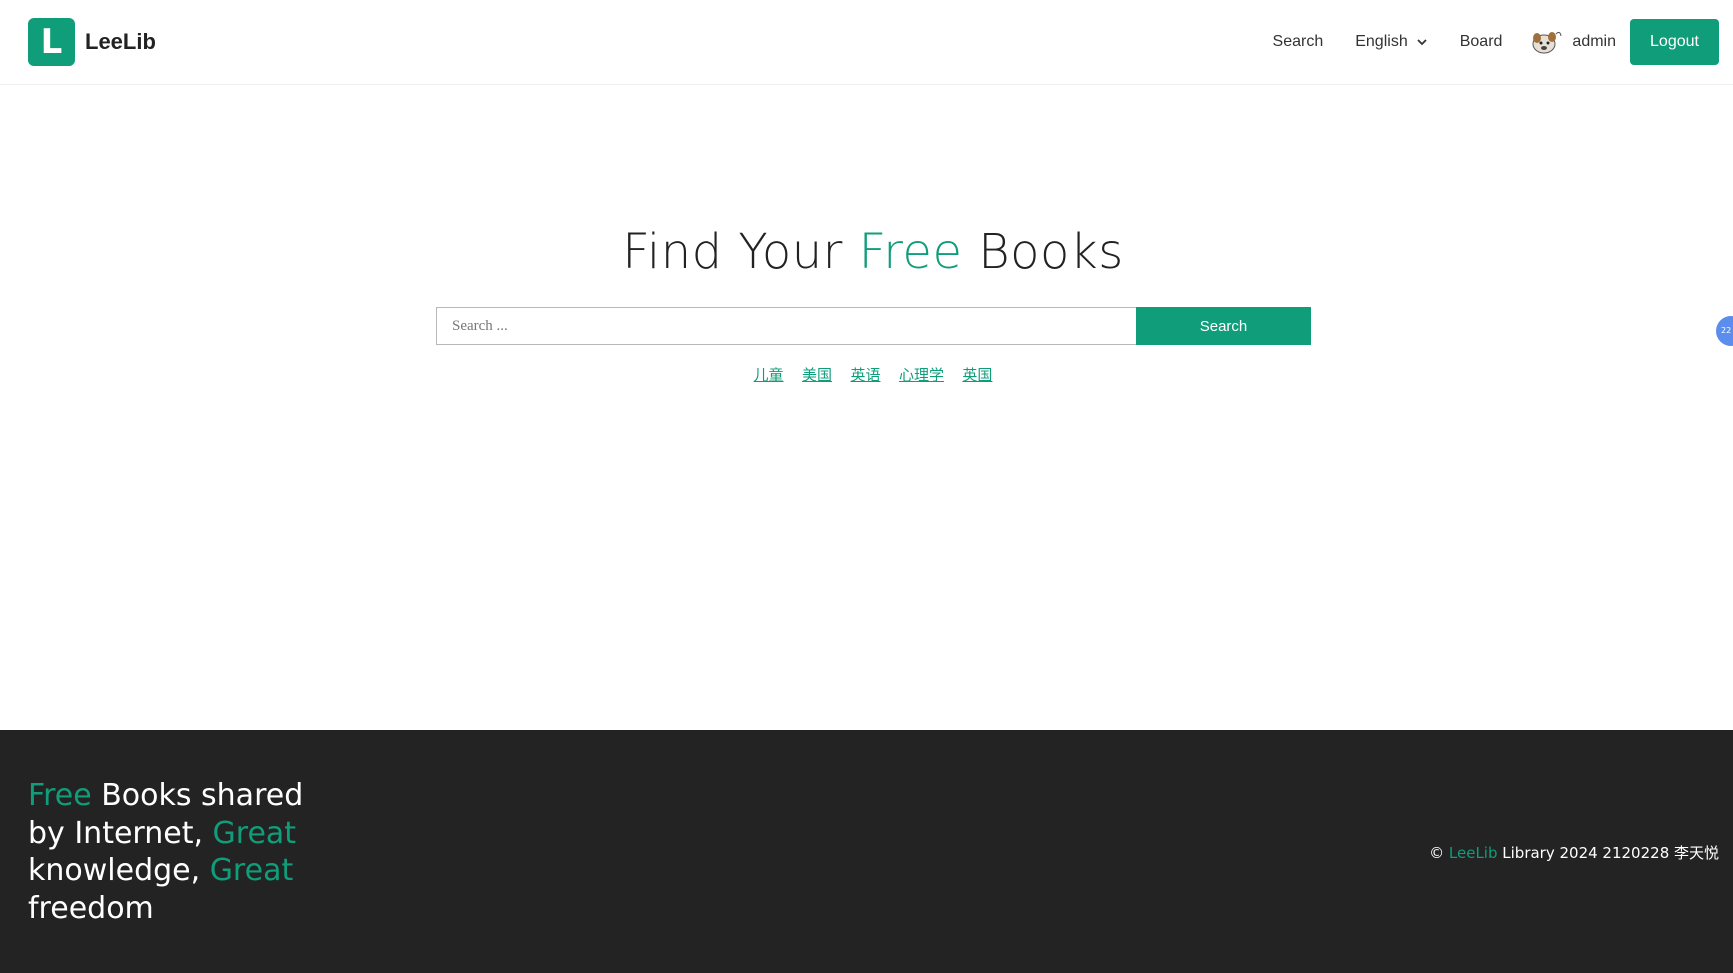 This screenshot has height=973, width=1733. I want to click on avatar-icon, so click(1547, 42).